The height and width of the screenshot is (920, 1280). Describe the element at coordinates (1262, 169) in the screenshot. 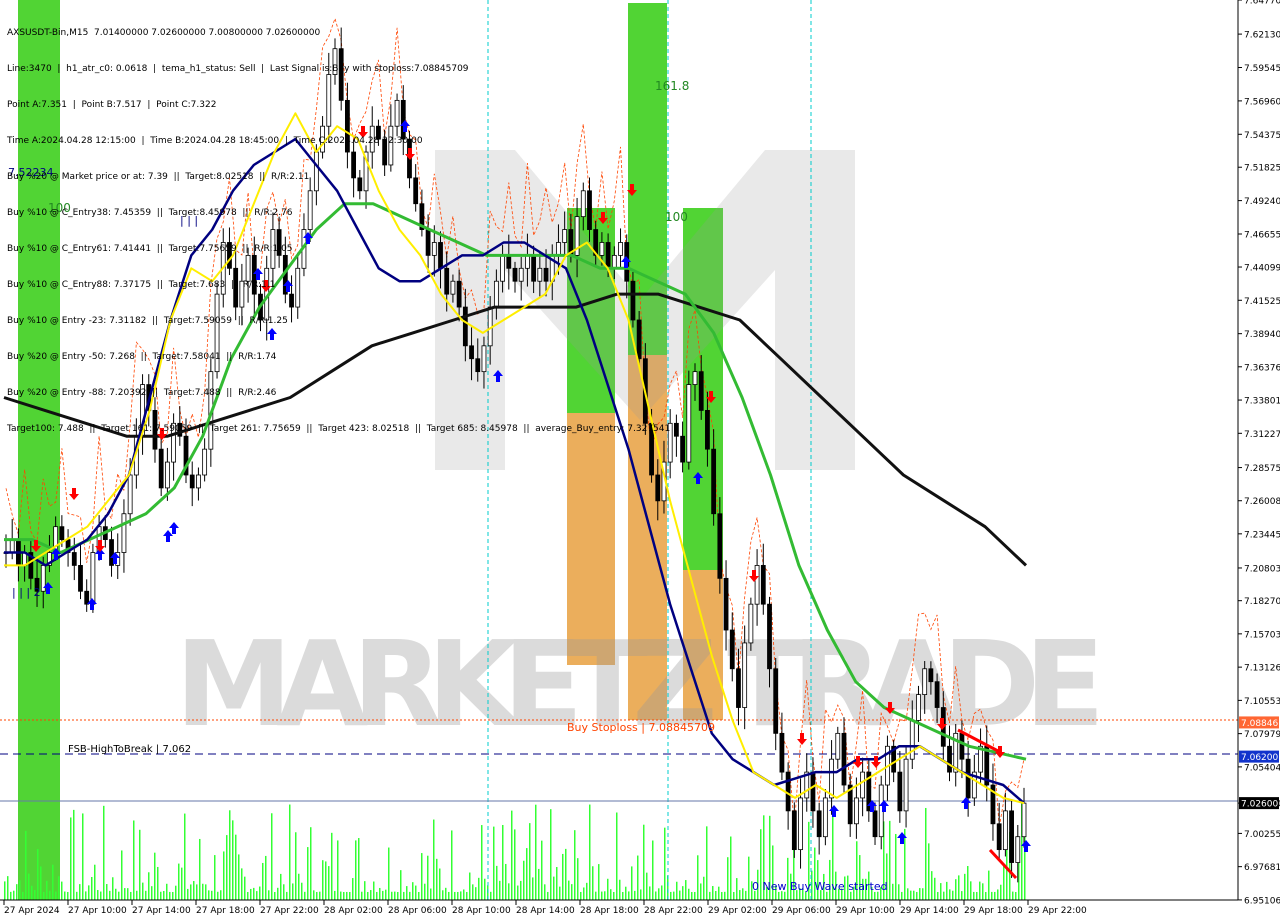

I see `y-tick-label: 7.51825` at that location.